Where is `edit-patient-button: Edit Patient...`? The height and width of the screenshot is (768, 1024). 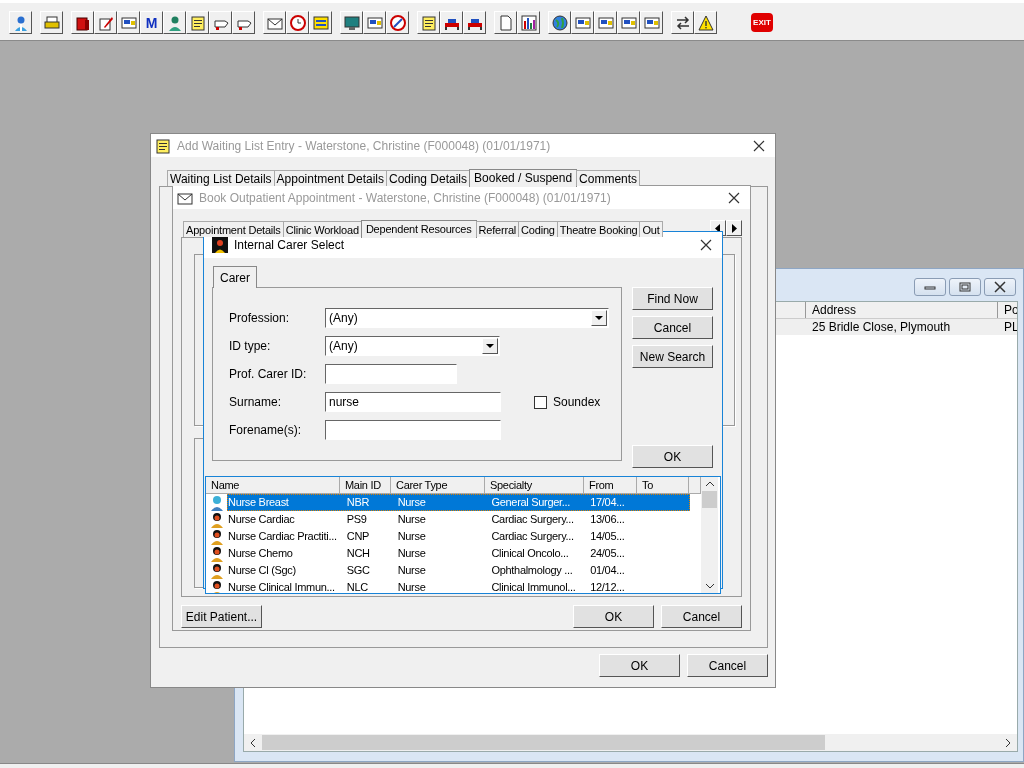 edit-patient-button: Edit Patient... is located at coordinates (221, 616).